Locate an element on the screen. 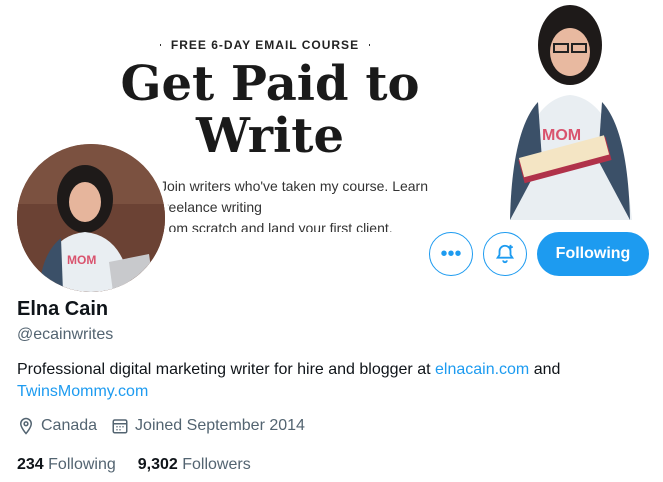  bio-text-2: and is located at coordinates (545, 369).